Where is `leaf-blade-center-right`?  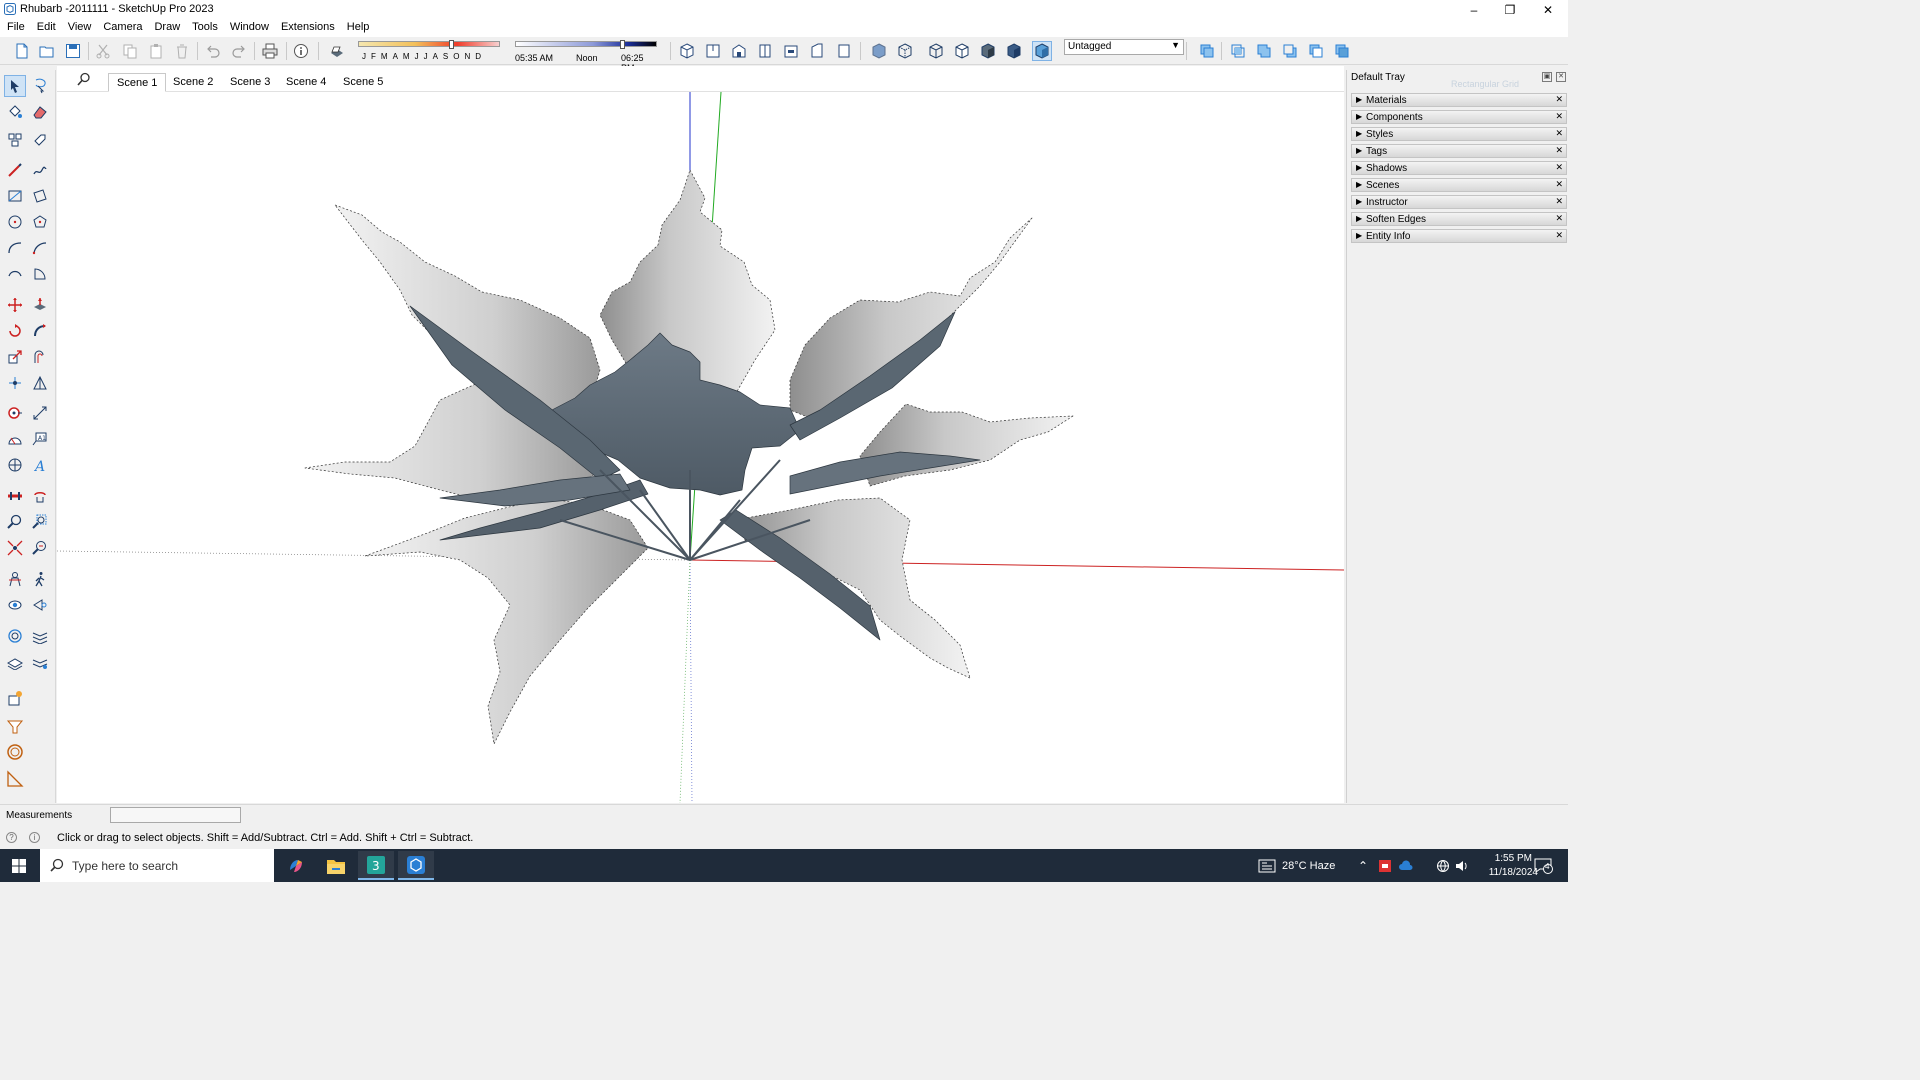 leaf-blade-center-right is located at coordinates (885, 473).